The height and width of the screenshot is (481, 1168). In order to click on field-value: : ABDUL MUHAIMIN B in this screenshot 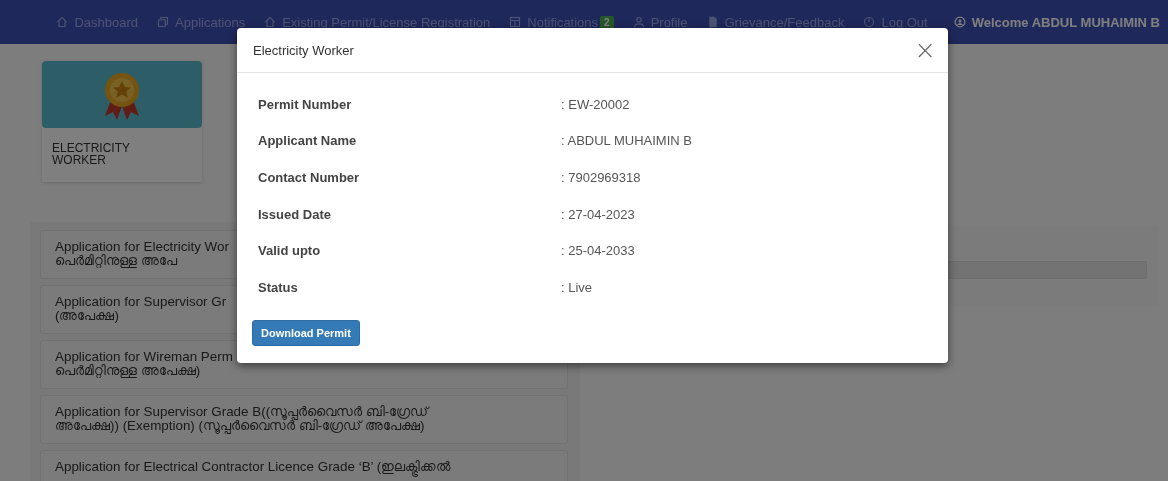, I will do `click(626, 141)`.